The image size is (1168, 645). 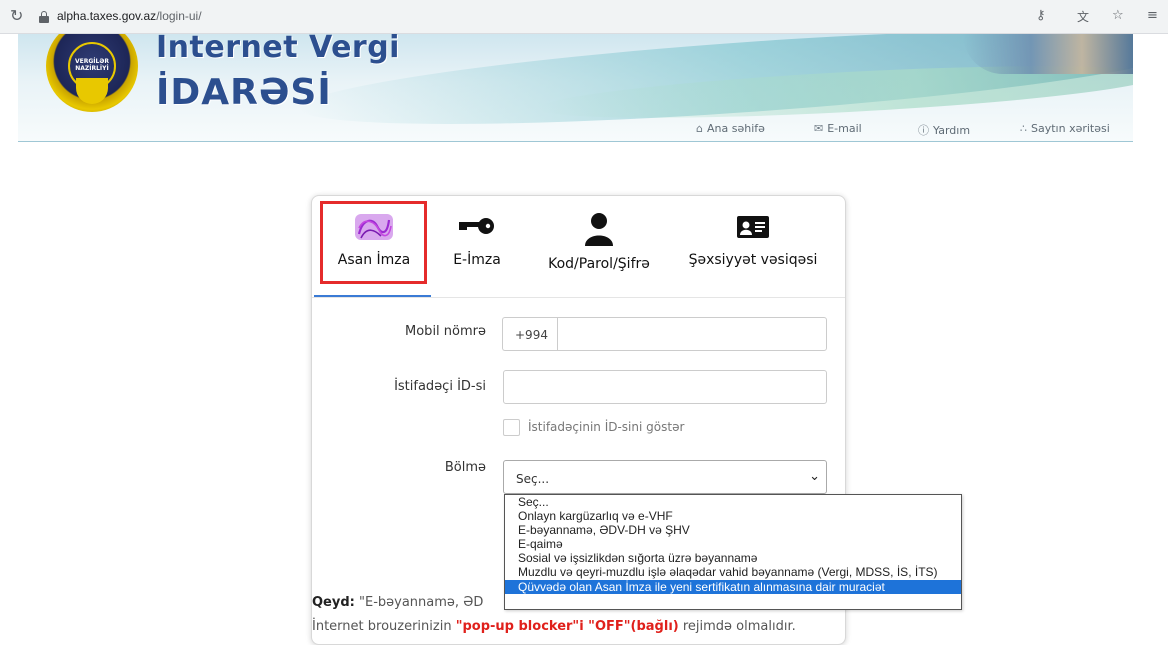 What do you see at coordinates (1118, 15) in the screenshot?
I see `star-icon: ☆` at bounding box center [1118, 15].